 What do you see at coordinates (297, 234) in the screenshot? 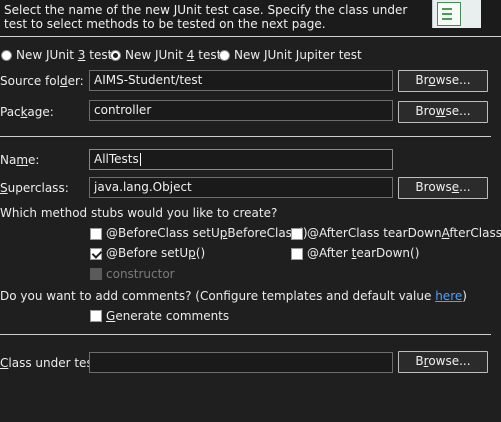
I see `after-class-checkbox` at bounding box center [297, 234].